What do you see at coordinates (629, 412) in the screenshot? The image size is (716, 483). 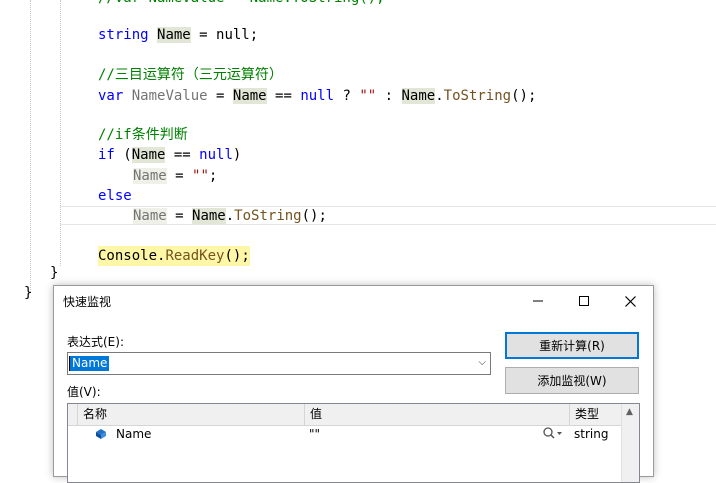 I see `scroll-up-icon: ▲` at bounding box center [629, 412].